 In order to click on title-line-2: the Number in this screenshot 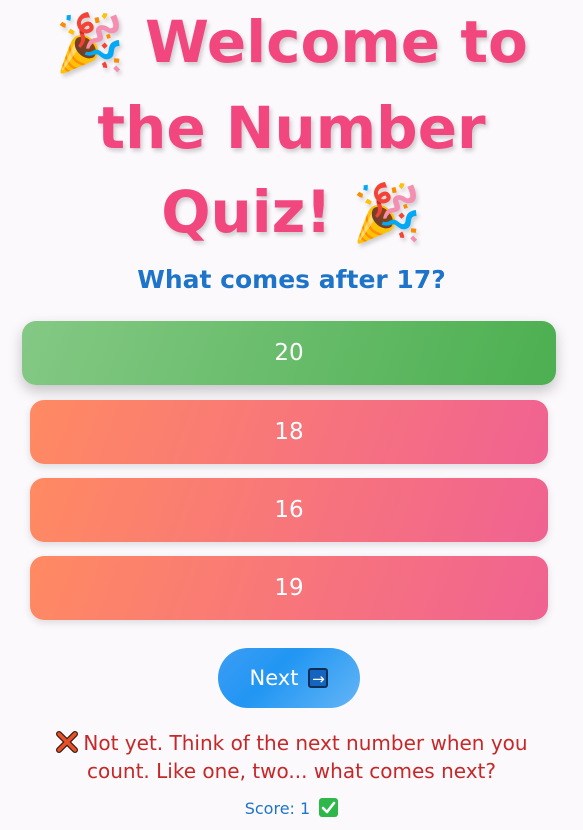, I will do `click(291, 128)`.